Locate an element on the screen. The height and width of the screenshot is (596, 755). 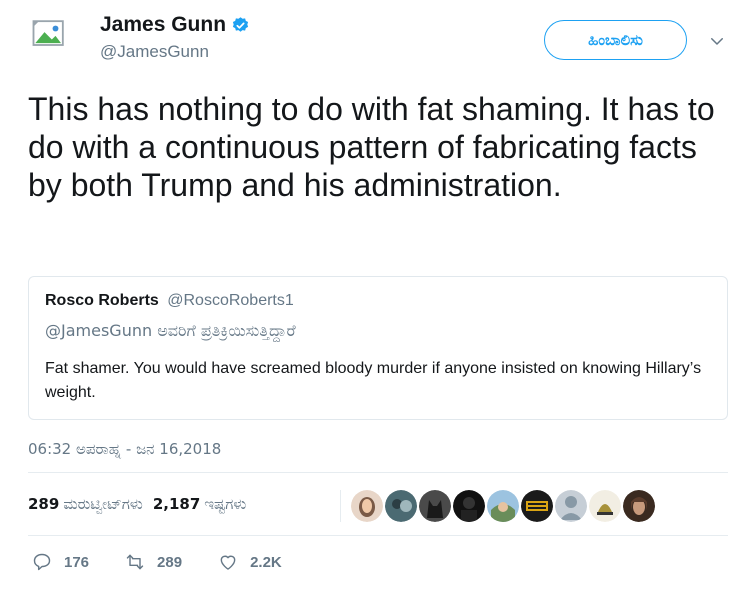
like-action: 2.2K is located at coordinates (250, 562).